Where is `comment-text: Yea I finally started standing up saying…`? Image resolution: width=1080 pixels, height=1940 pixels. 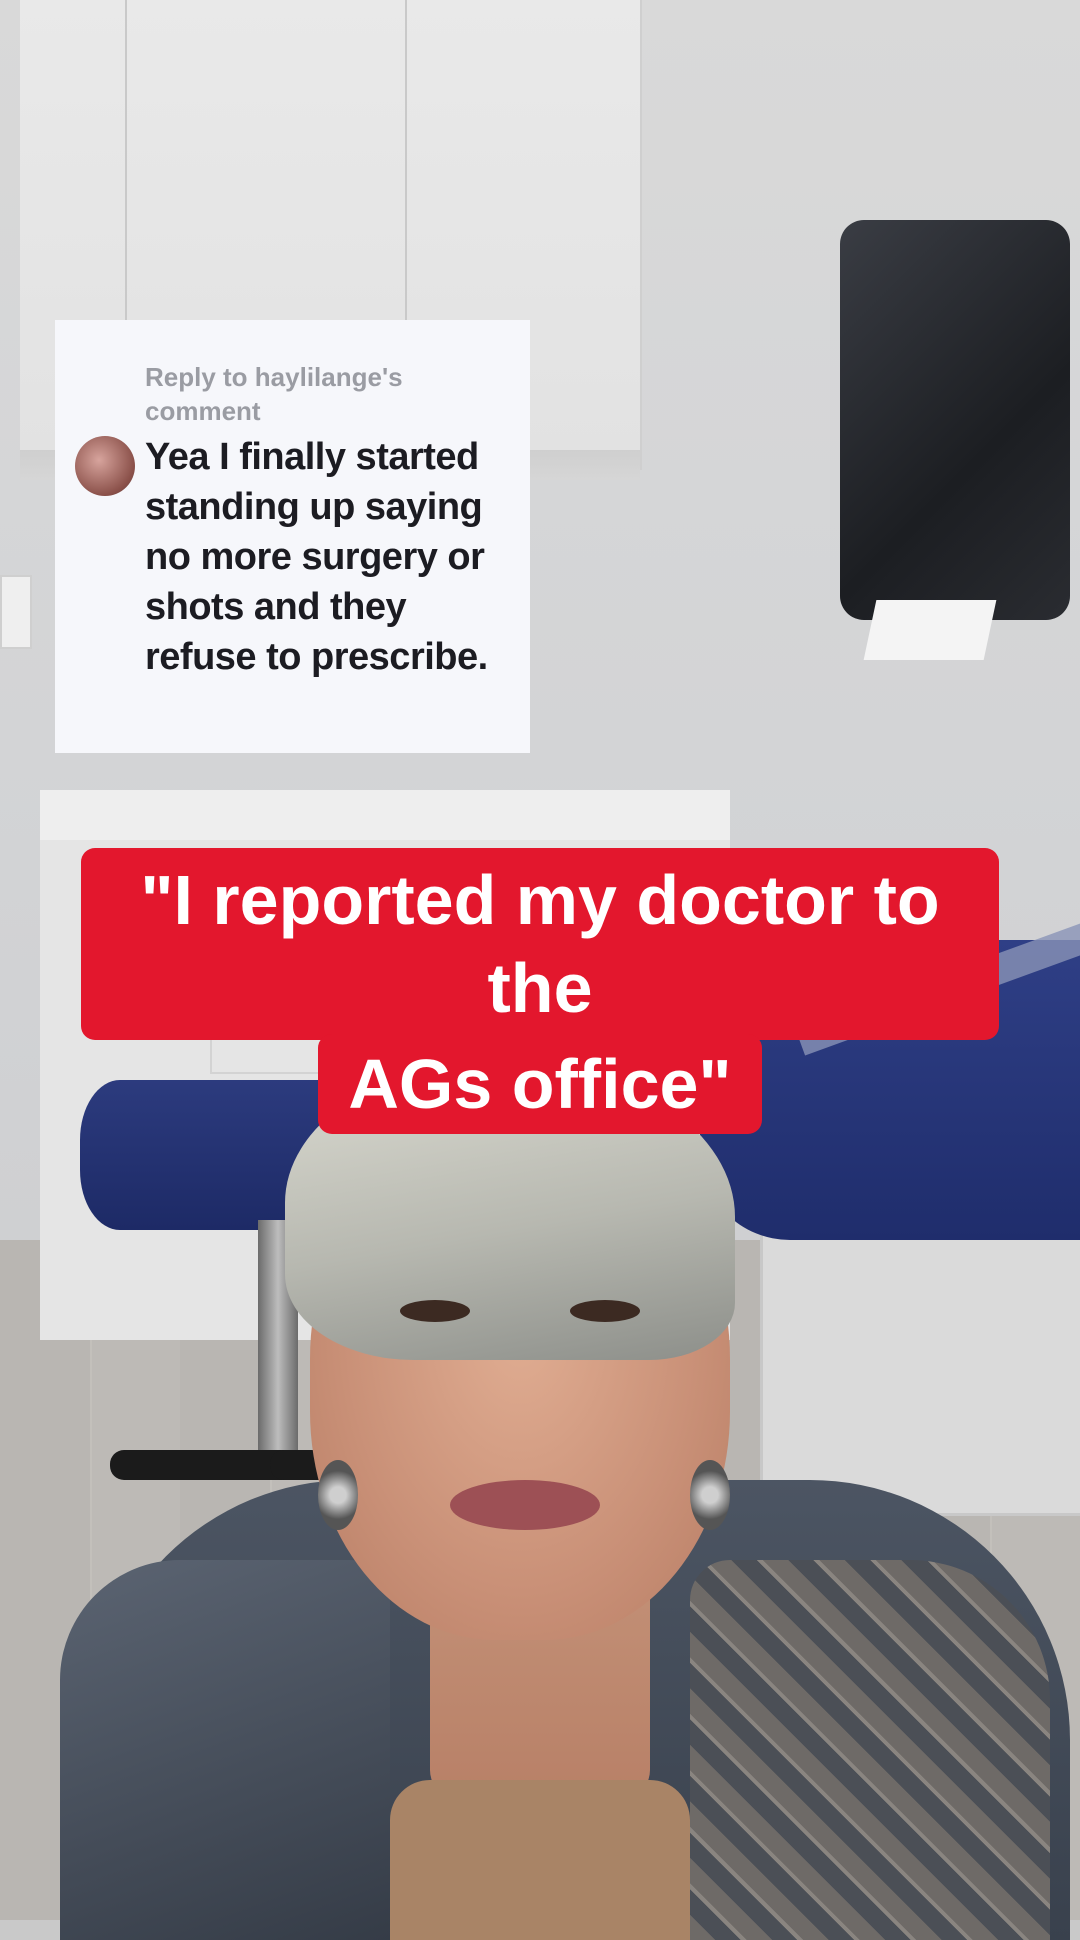
comment-text: Yea I finally started standing up saying… is located at coordinates (316, 557).